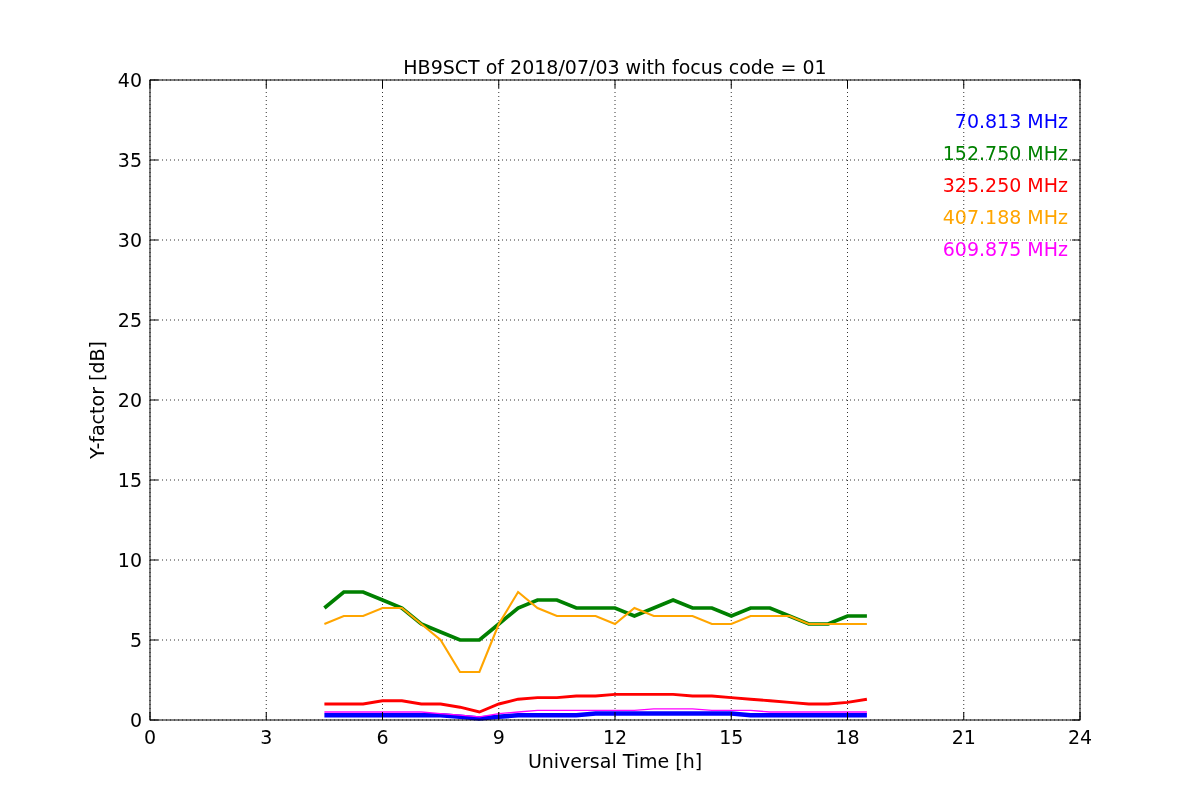 This screenshot has height=800, width=1200. I want to click on x-tick-label: 9, so click(498, 737).